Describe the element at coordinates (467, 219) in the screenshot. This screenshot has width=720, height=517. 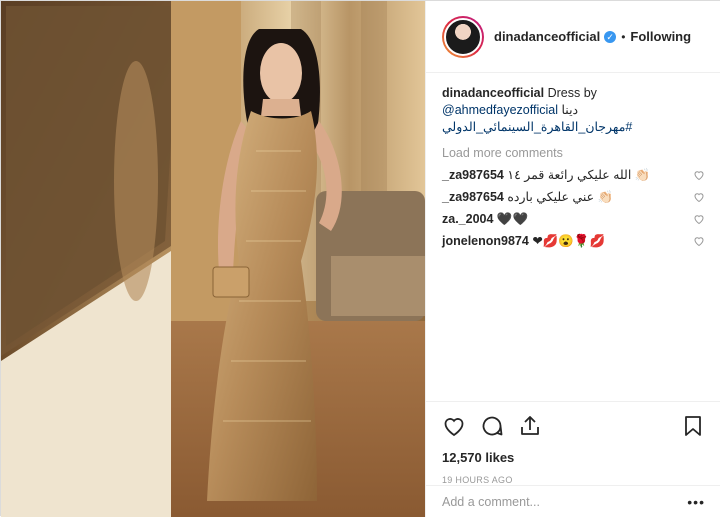
I see `comment-username: za._2004` at that location.